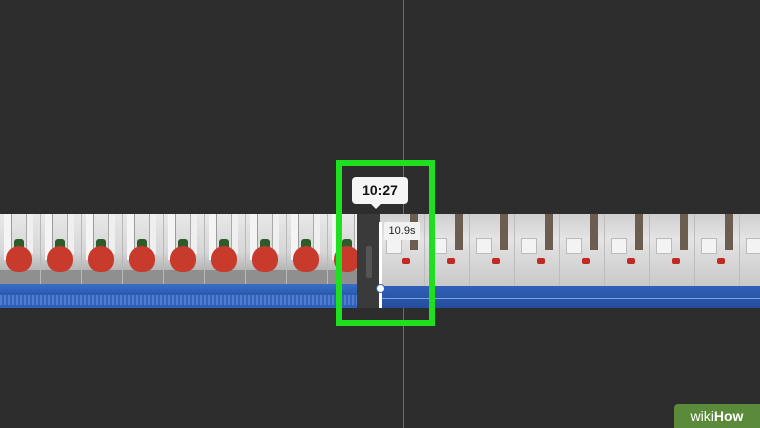 The height and width of the screenshot is (428, 760). I want to click on video-clip-right, so click(570, 261).